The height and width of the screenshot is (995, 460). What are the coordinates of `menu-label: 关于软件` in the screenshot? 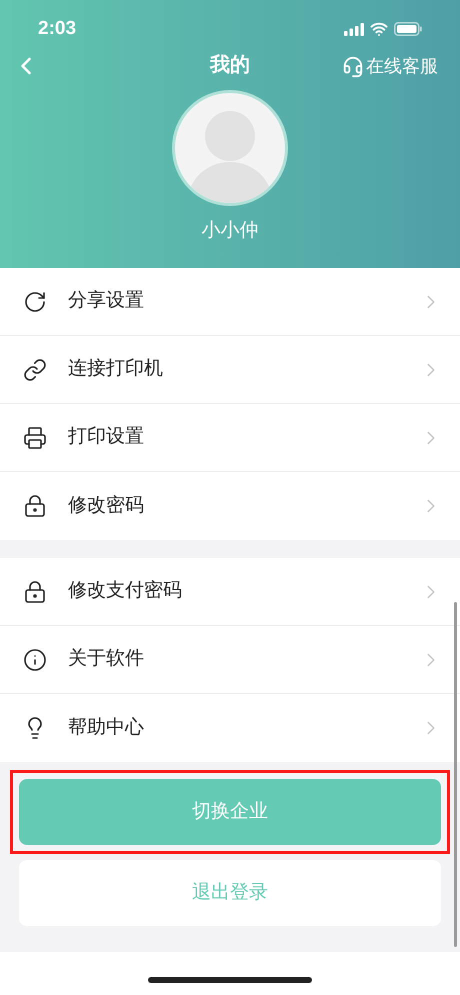 It's located at (106, 659).